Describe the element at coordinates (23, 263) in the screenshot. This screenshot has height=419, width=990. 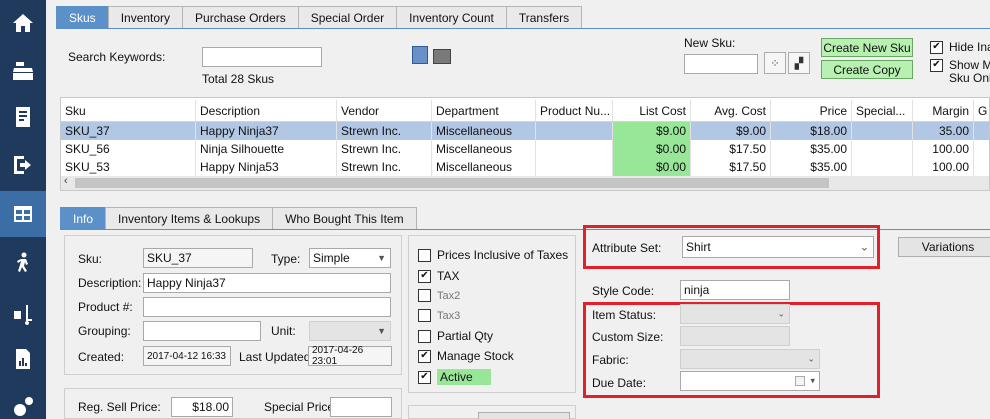
I see `sidebar-customers` at that location.